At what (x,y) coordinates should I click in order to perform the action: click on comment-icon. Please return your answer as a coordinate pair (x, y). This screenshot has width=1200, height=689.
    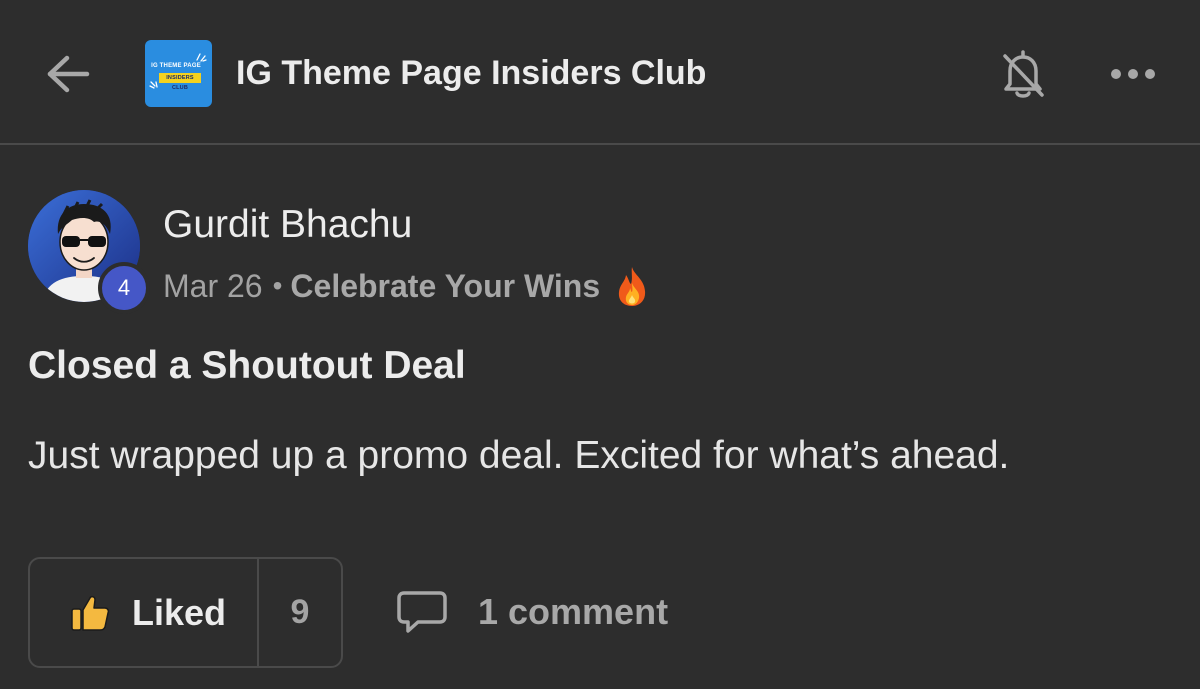
    Looking at the image, I should click on (422, 612).